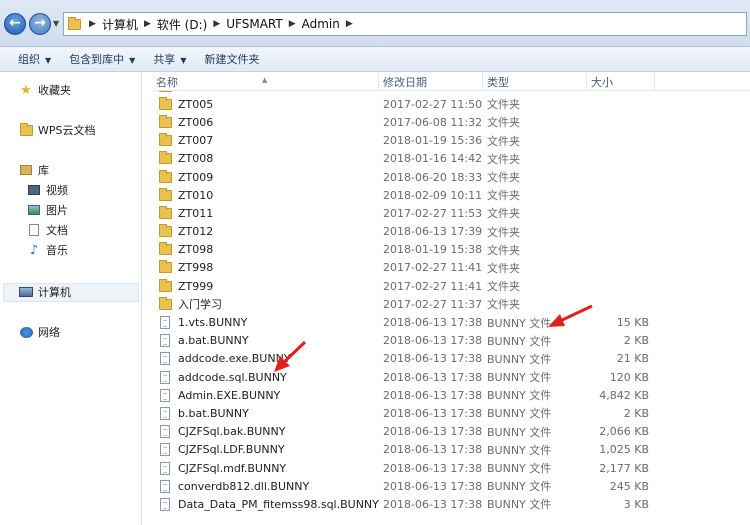  I want to click on file-name-cell: ZT011, so click(185, 212).